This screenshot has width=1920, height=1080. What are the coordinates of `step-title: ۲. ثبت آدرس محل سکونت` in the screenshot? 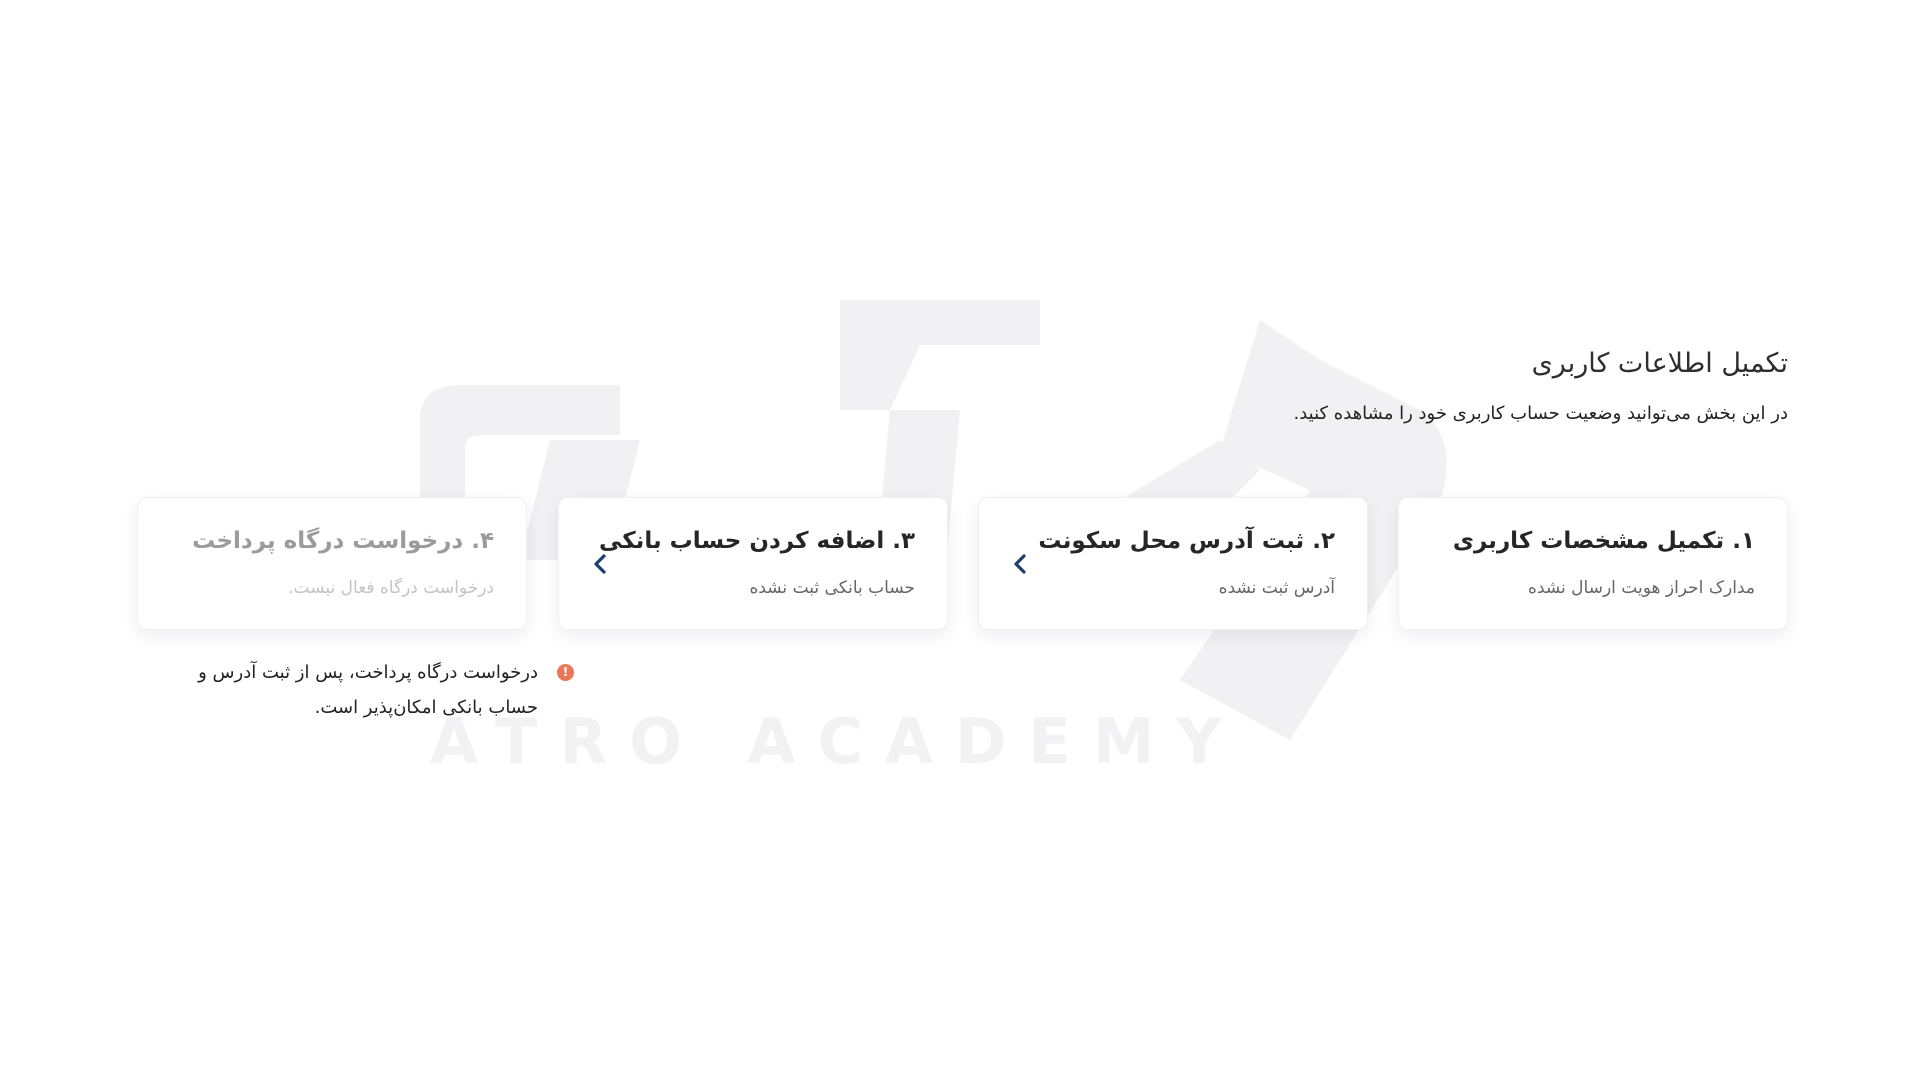 It's located at (1186, 541).